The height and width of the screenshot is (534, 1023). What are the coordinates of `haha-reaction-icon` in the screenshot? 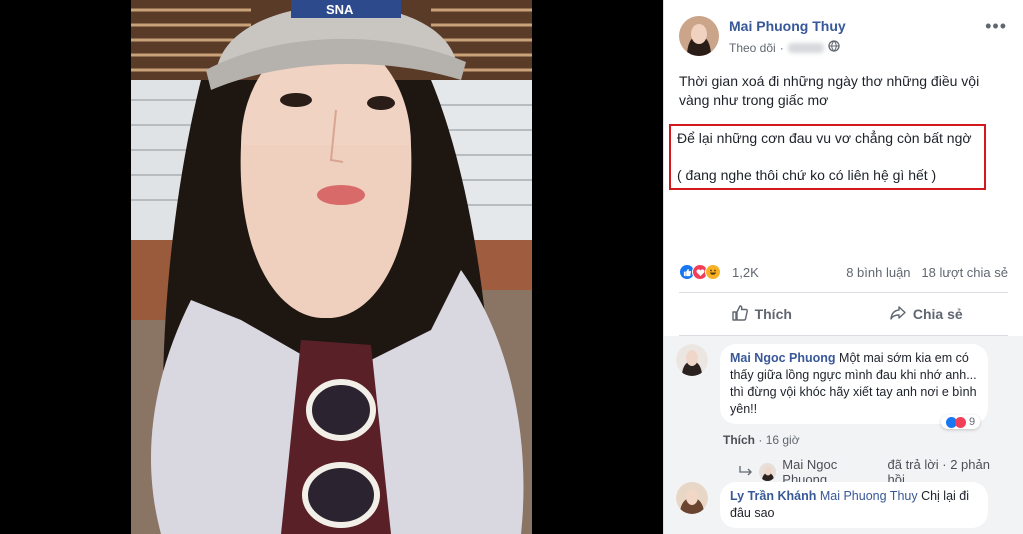 It's located at (713, 272).